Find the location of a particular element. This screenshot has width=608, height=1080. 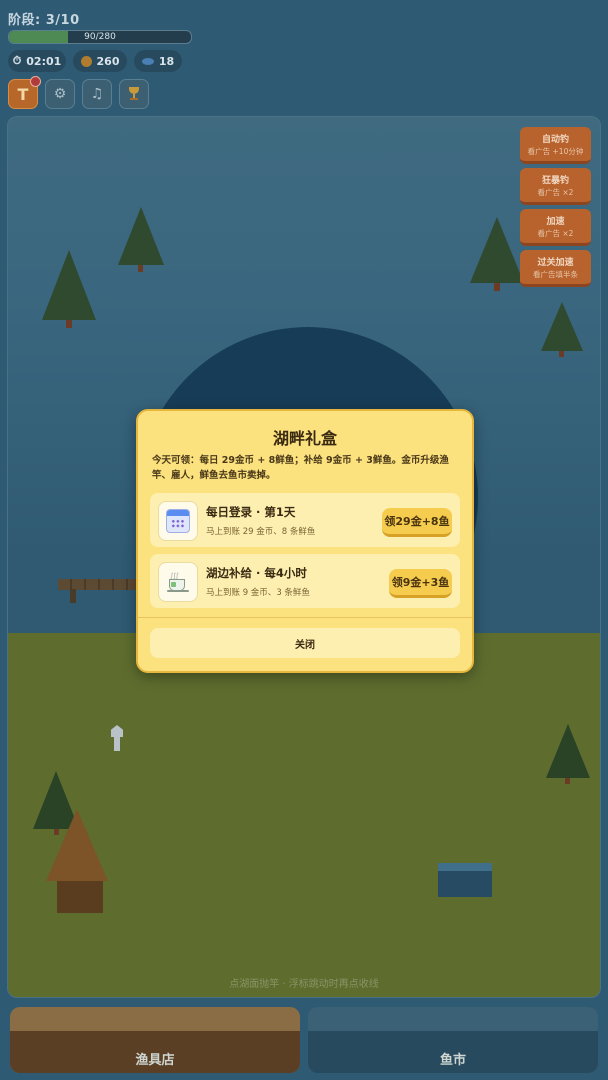

ad-subtitle: 看广告填半条 is located at coordinates (555, 274).